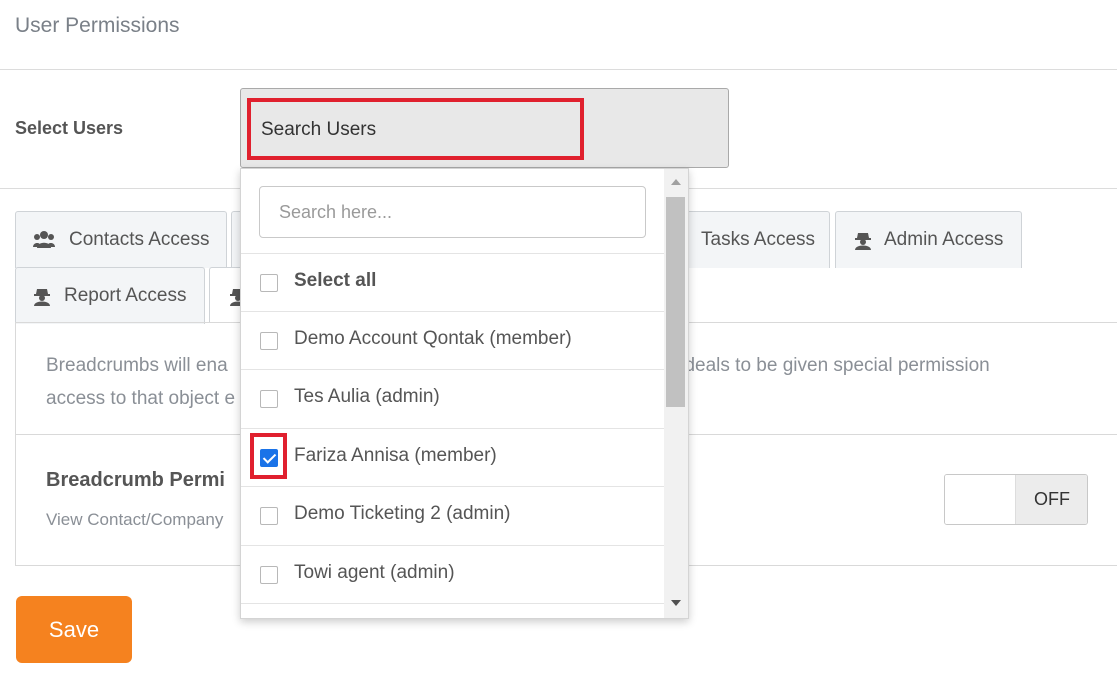 This screenshot has height=681, width=1117. Describe the element at coordinates (452, 398) in the screenshot. I see `list-item: Tes Aulia (admin)` at that location.